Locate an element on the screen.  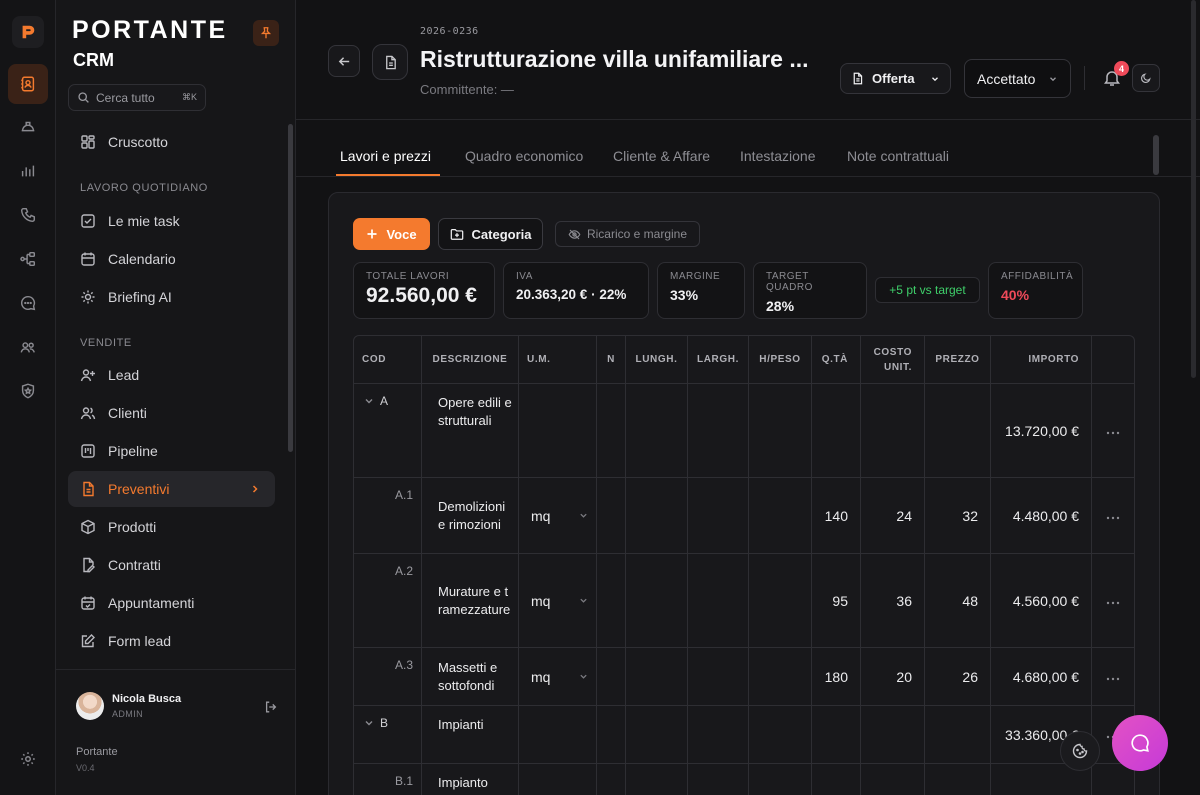
sidebar-item-form-lead: Form lead is located at coordinates (171, 641).